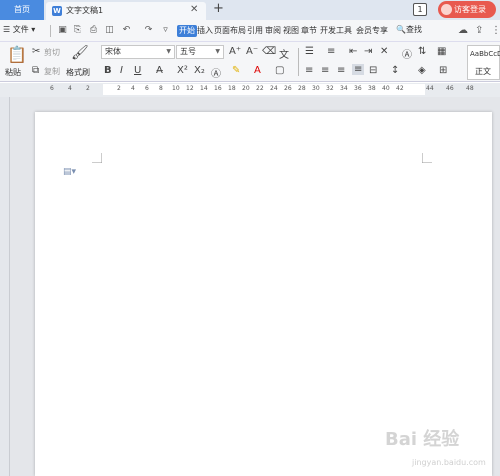 This screenshot has height=476, width=500. I want to click on increase-indent-icon: ⇥, so click(368, 51).